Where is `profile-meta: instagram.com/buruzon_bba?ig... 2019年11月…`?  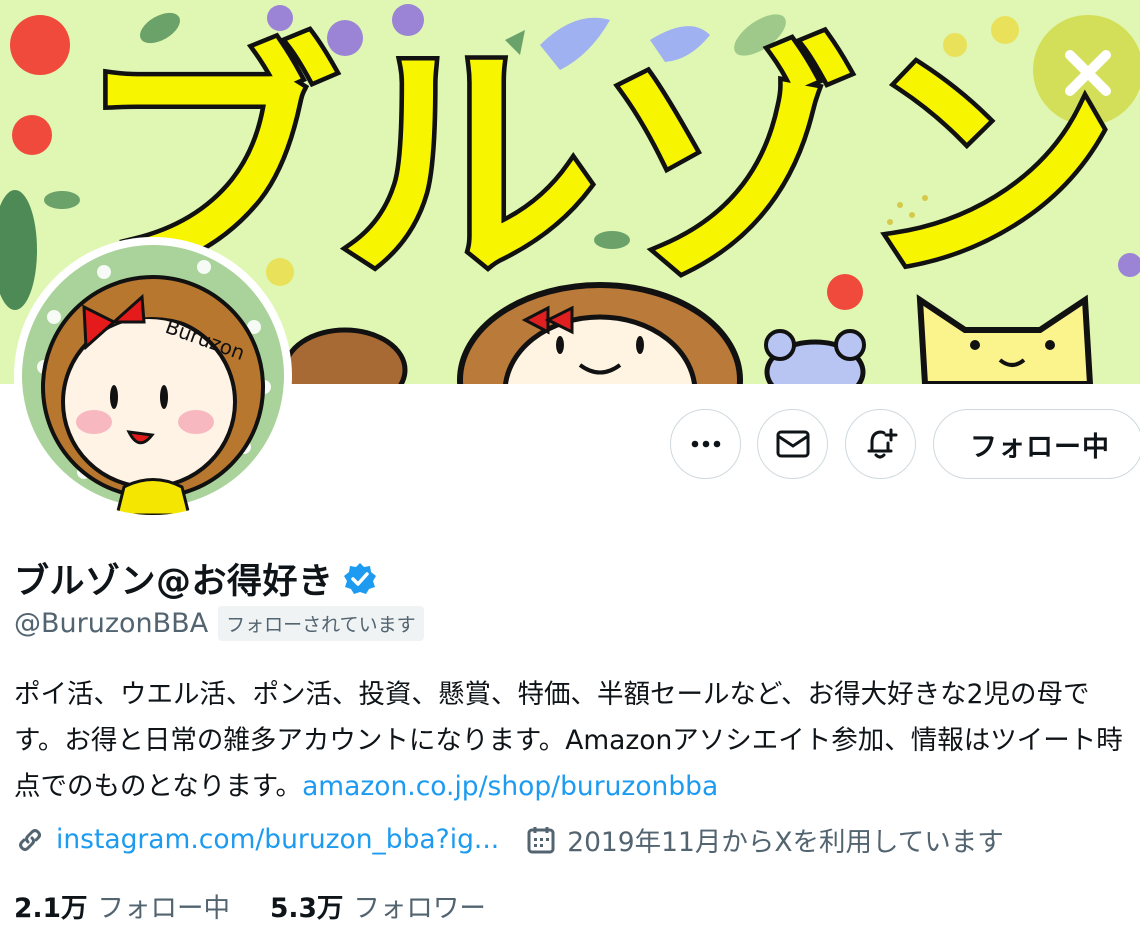 profile-meta: instagram.com/buruzon_bba?ig... 2019年11月… is located at coordinates (509, 839).